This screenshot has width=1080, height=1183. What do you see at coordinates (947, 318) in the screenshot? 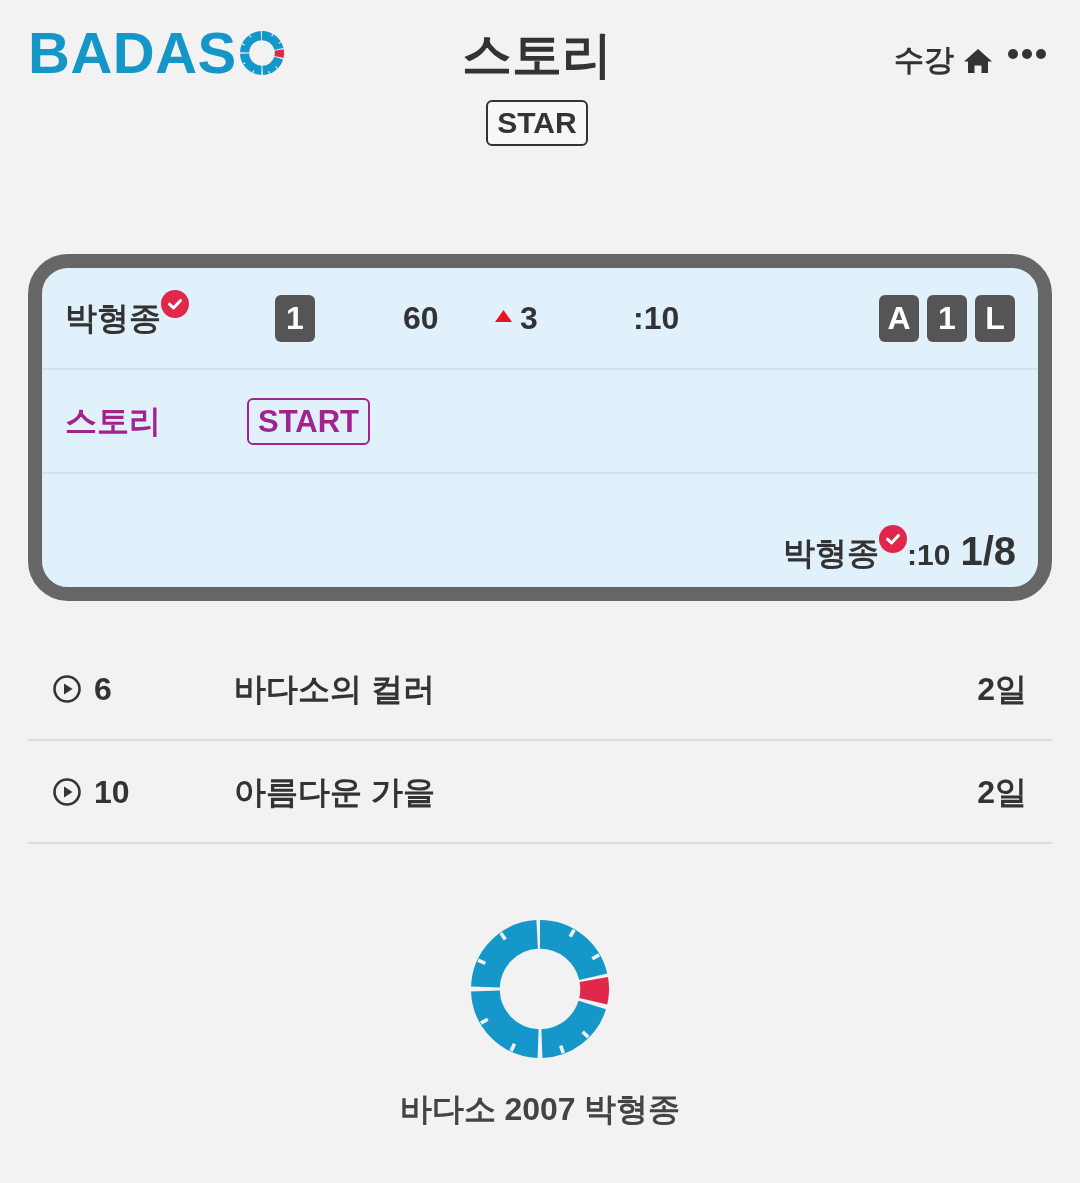
I see `grade-tag: 1` at bounding box center [947, 318].